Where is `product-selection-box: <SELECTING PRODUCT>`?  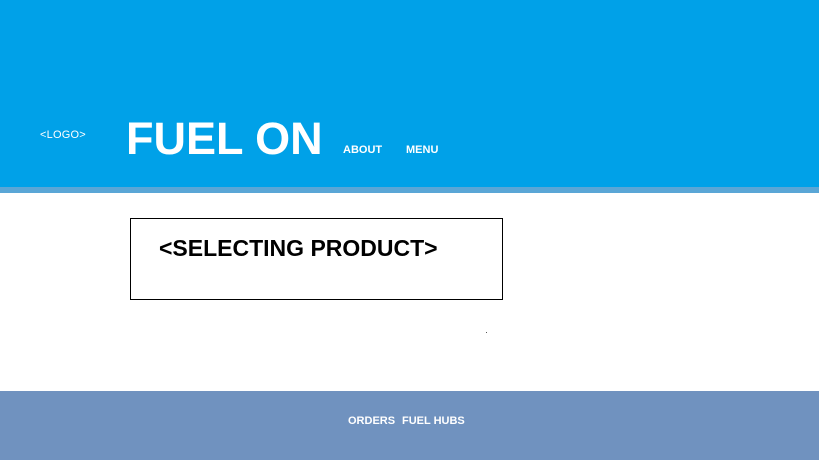 product-selection-box: <SELECTING PRODUCT> is located at coordinates (316, 259).